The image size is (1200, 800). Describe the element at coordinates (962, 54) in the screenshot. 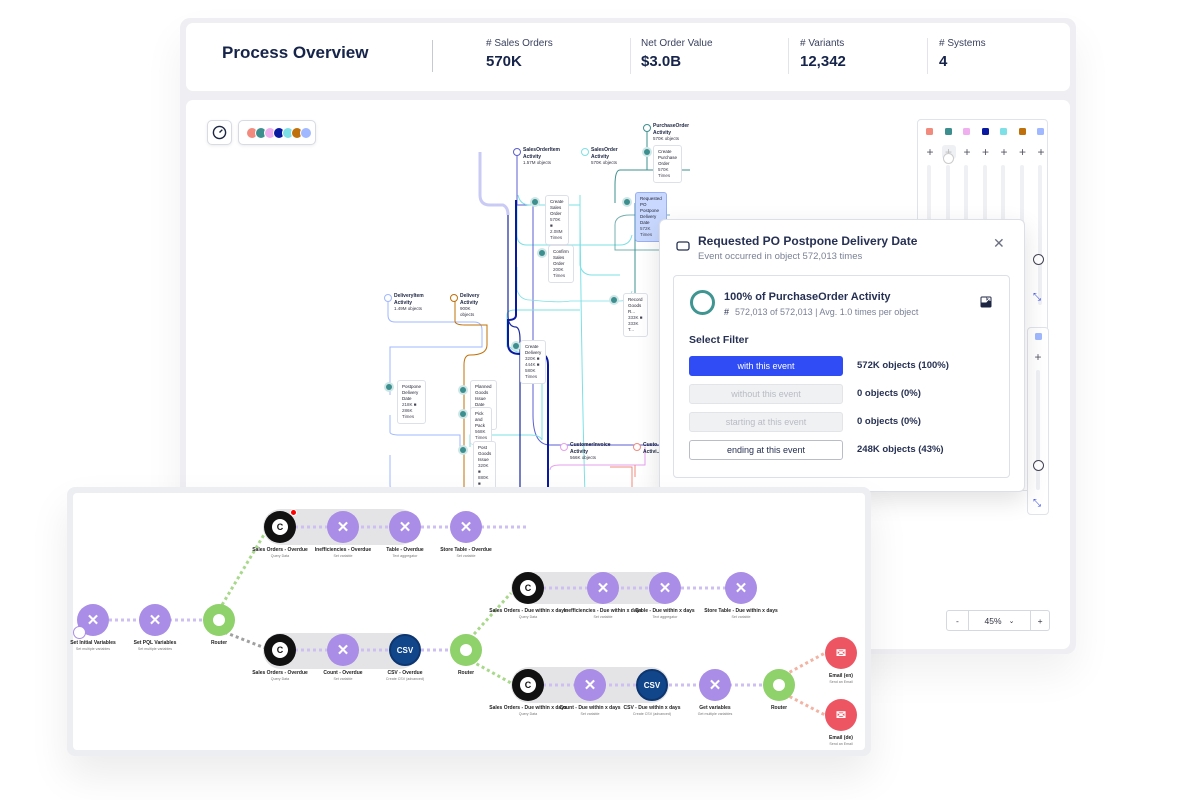

I see `kpi-systems: # Systems 4` at that location.